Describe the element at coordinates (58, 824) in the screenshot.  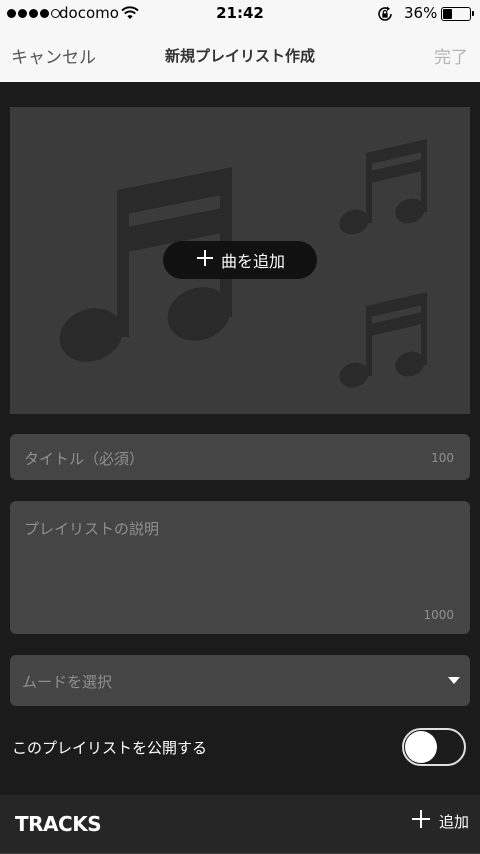
I see `tracks-title: TRACKS` at that location.